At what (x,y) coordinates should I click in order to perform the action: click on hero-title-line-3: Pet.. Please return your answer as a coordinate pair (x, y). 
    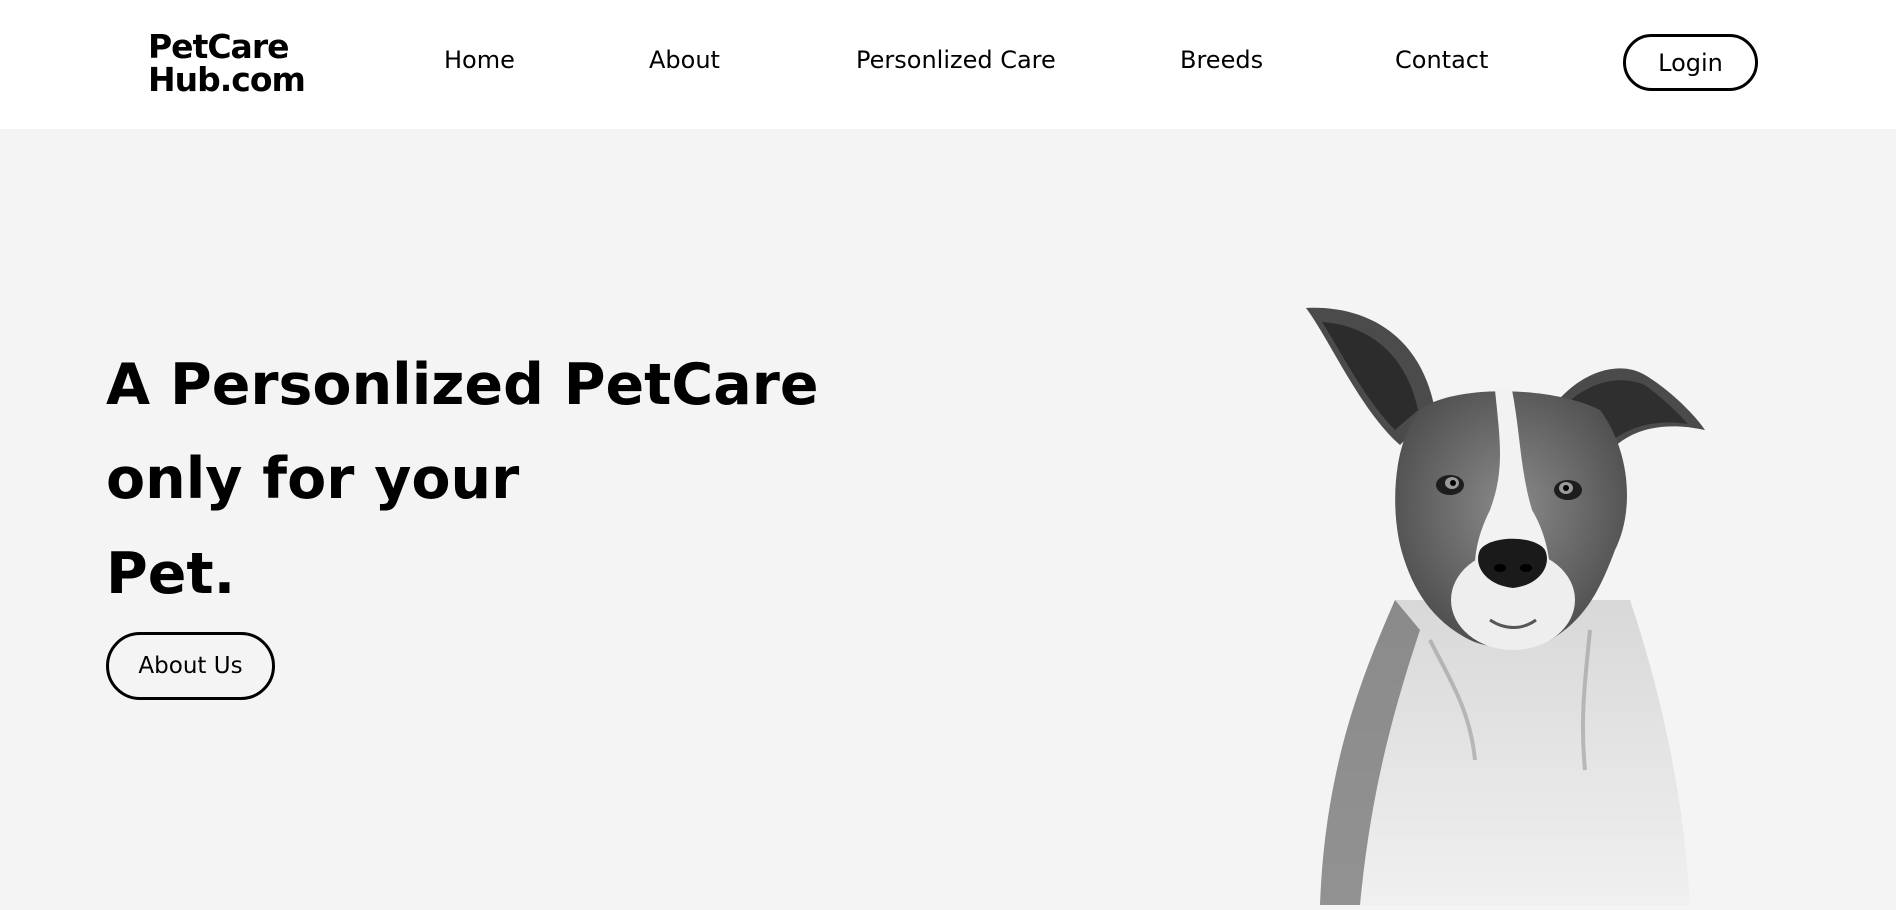
    Looking at the image, I should click on (171, 574).